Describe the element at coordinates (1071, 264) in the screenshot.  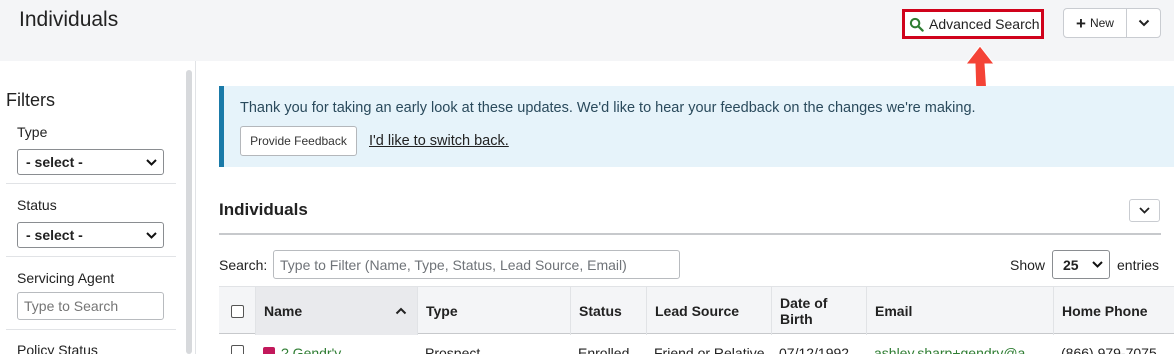
I see `page-size-value: 25` at that location.